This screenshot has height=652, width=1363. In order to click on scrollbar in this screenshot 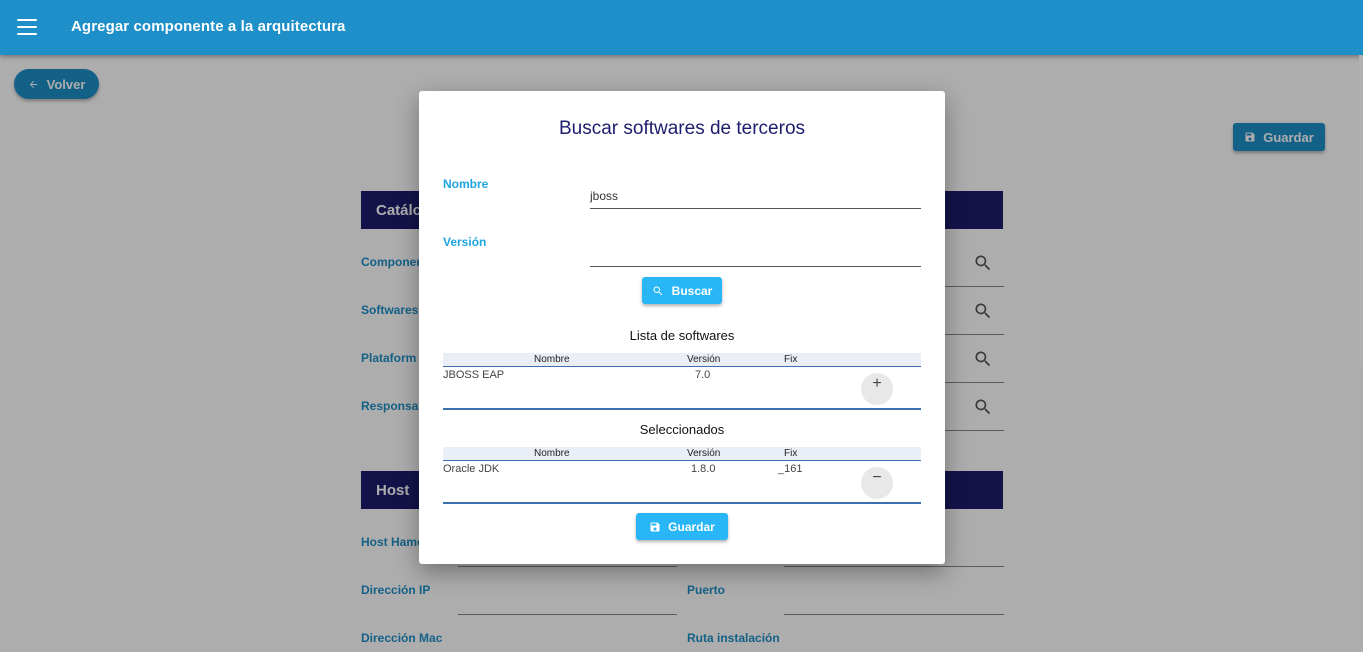, I will do `click(1361, 211)`.